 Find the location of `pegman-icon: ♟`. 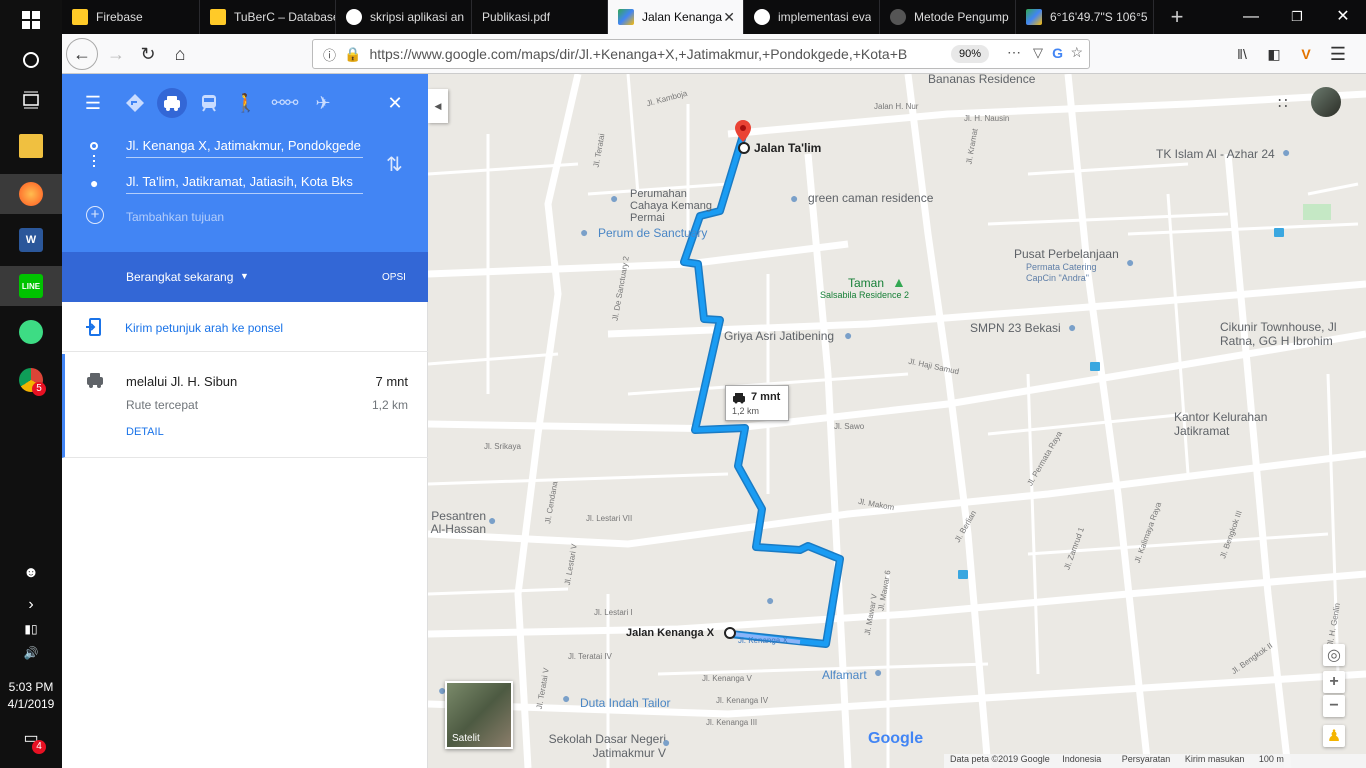

pegman-icon: ♟ is located at coordinates (1334, 736).